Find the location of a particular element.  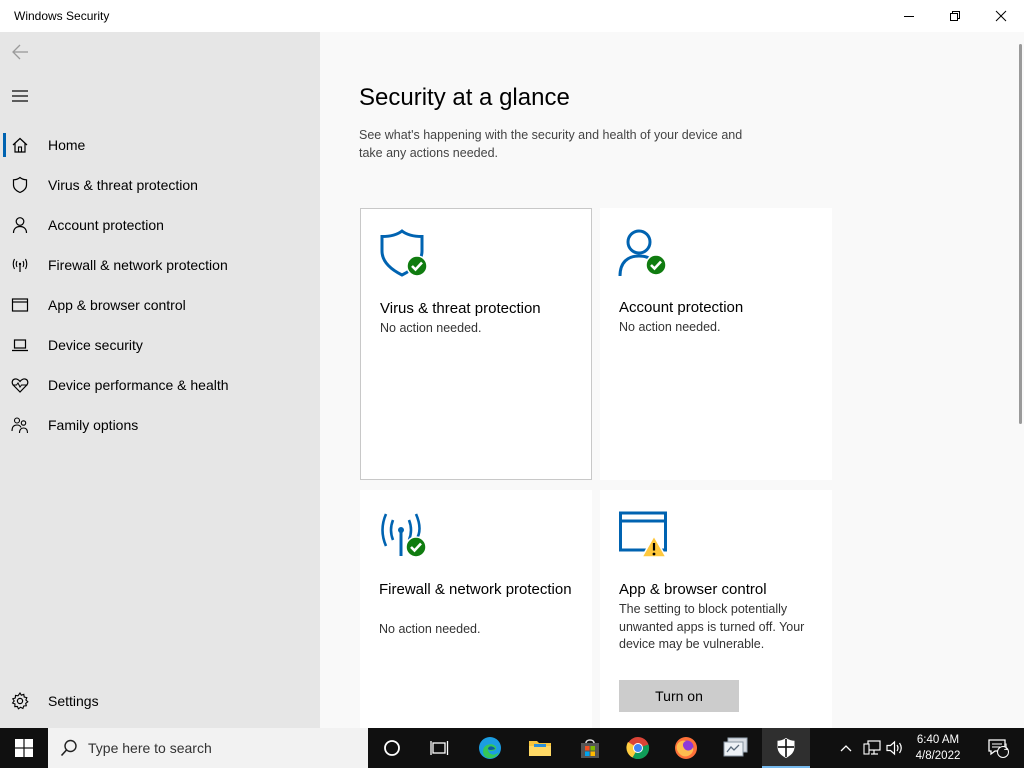

remote-desktop-taskbar-button is located at coordinates (736, 748).